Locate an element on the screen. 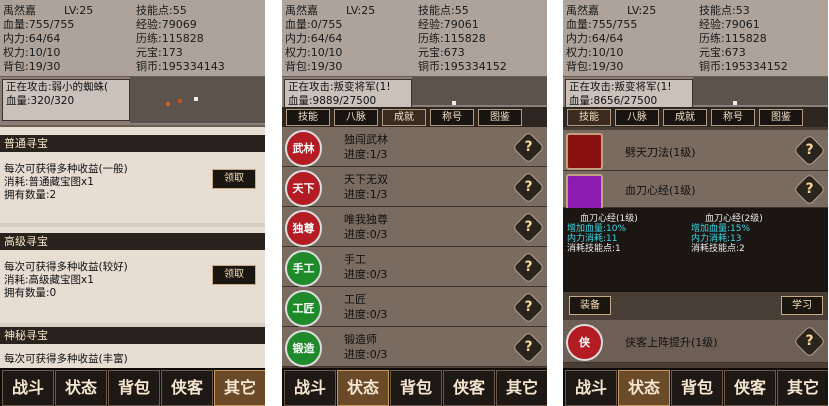 Image resolution: width=829 pixels, height=406 pixels. attack-target: 正在攻击:叛变将军(1! is located at coordinates (339, 87).